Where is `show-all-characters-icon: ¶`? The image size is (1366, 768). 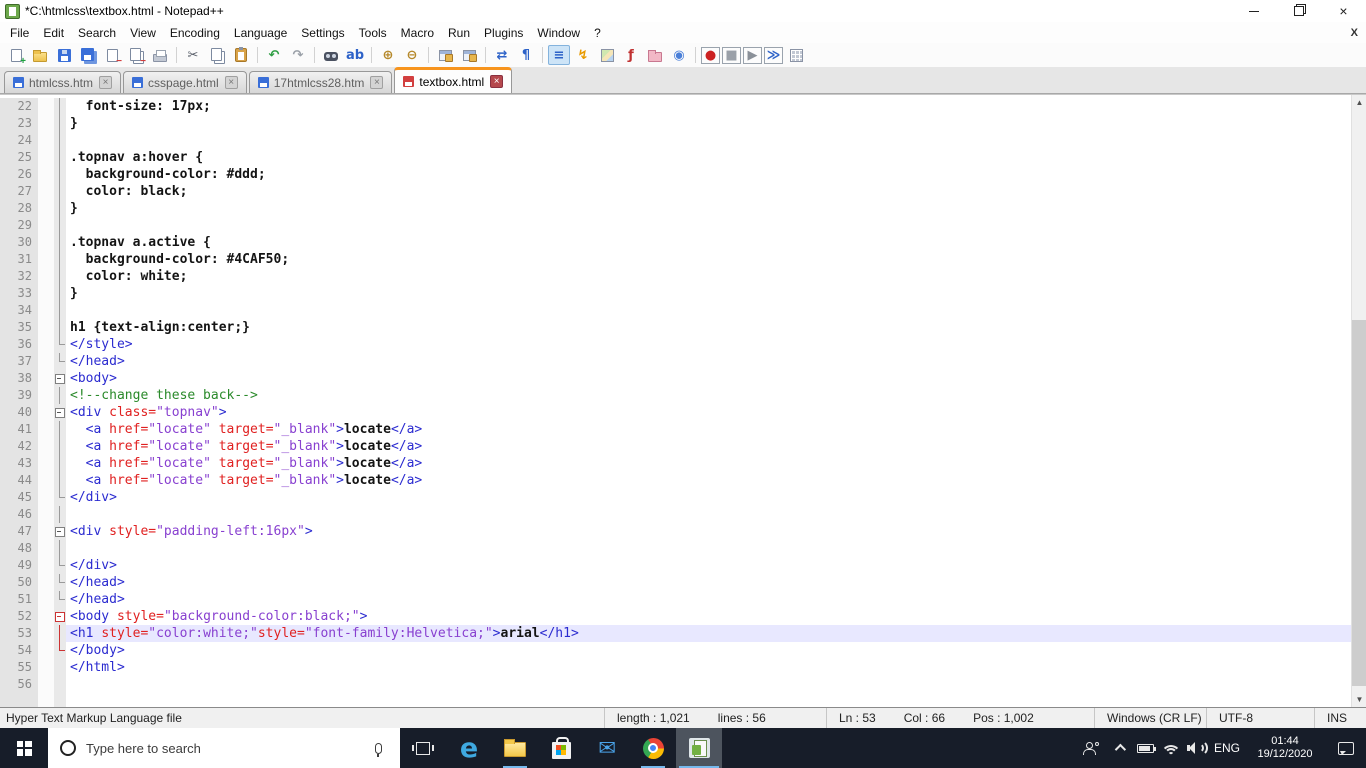 show-all-characters-icon: ¶ is located at coordinates (526, 55).